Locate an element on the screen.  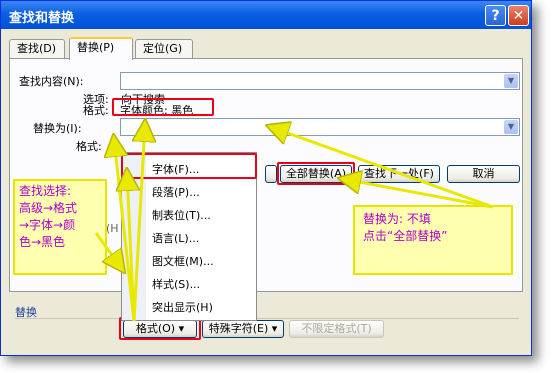
arrow-to-replace-field is located at coordinates (382, 168).